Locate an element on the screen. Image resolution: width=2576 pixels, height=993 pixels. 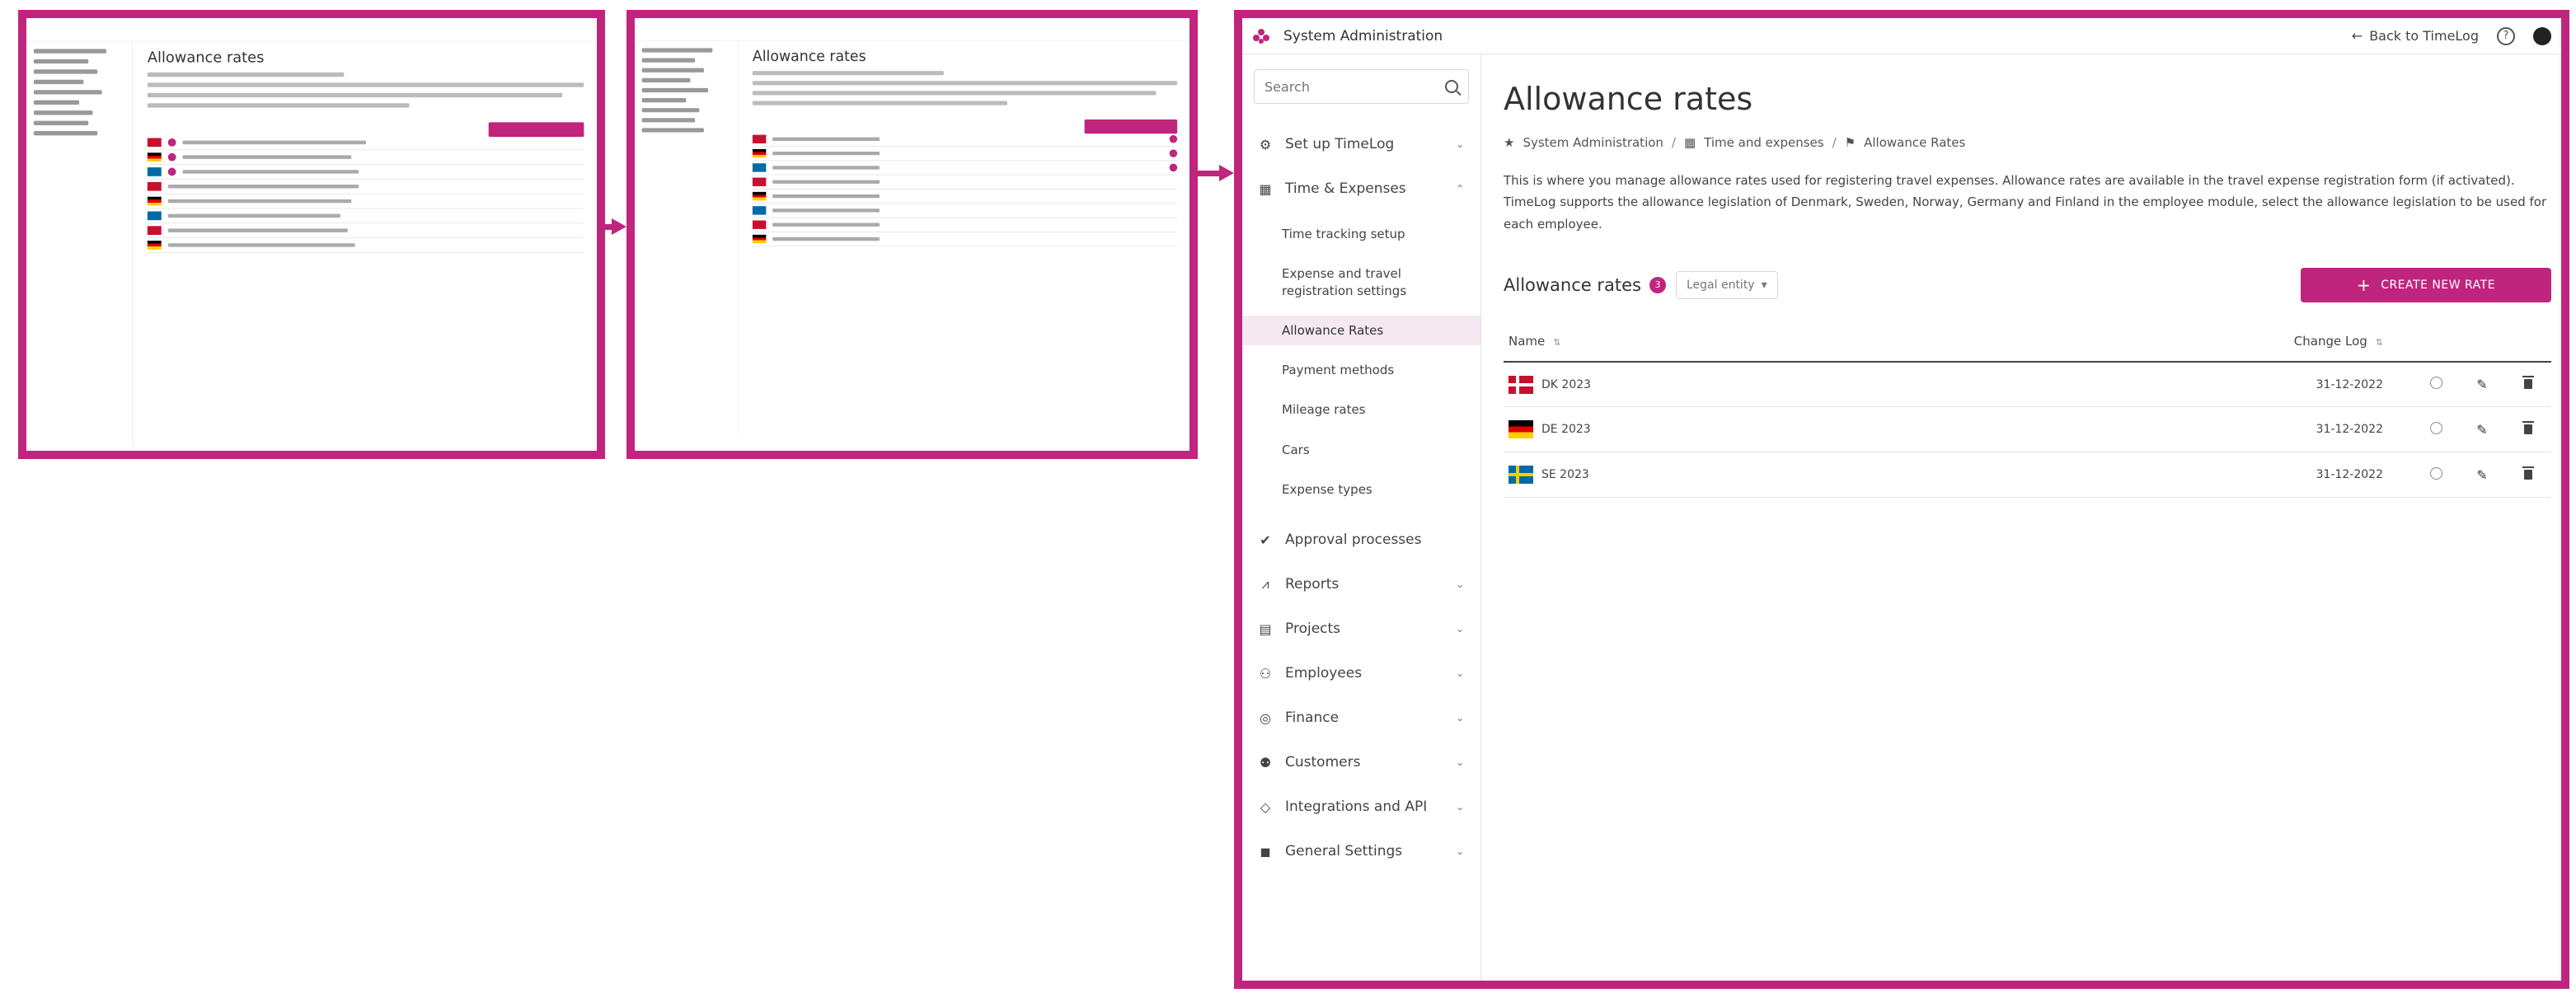
chevron-up-icon: ⌃ is located at coordinates (1460, 188).